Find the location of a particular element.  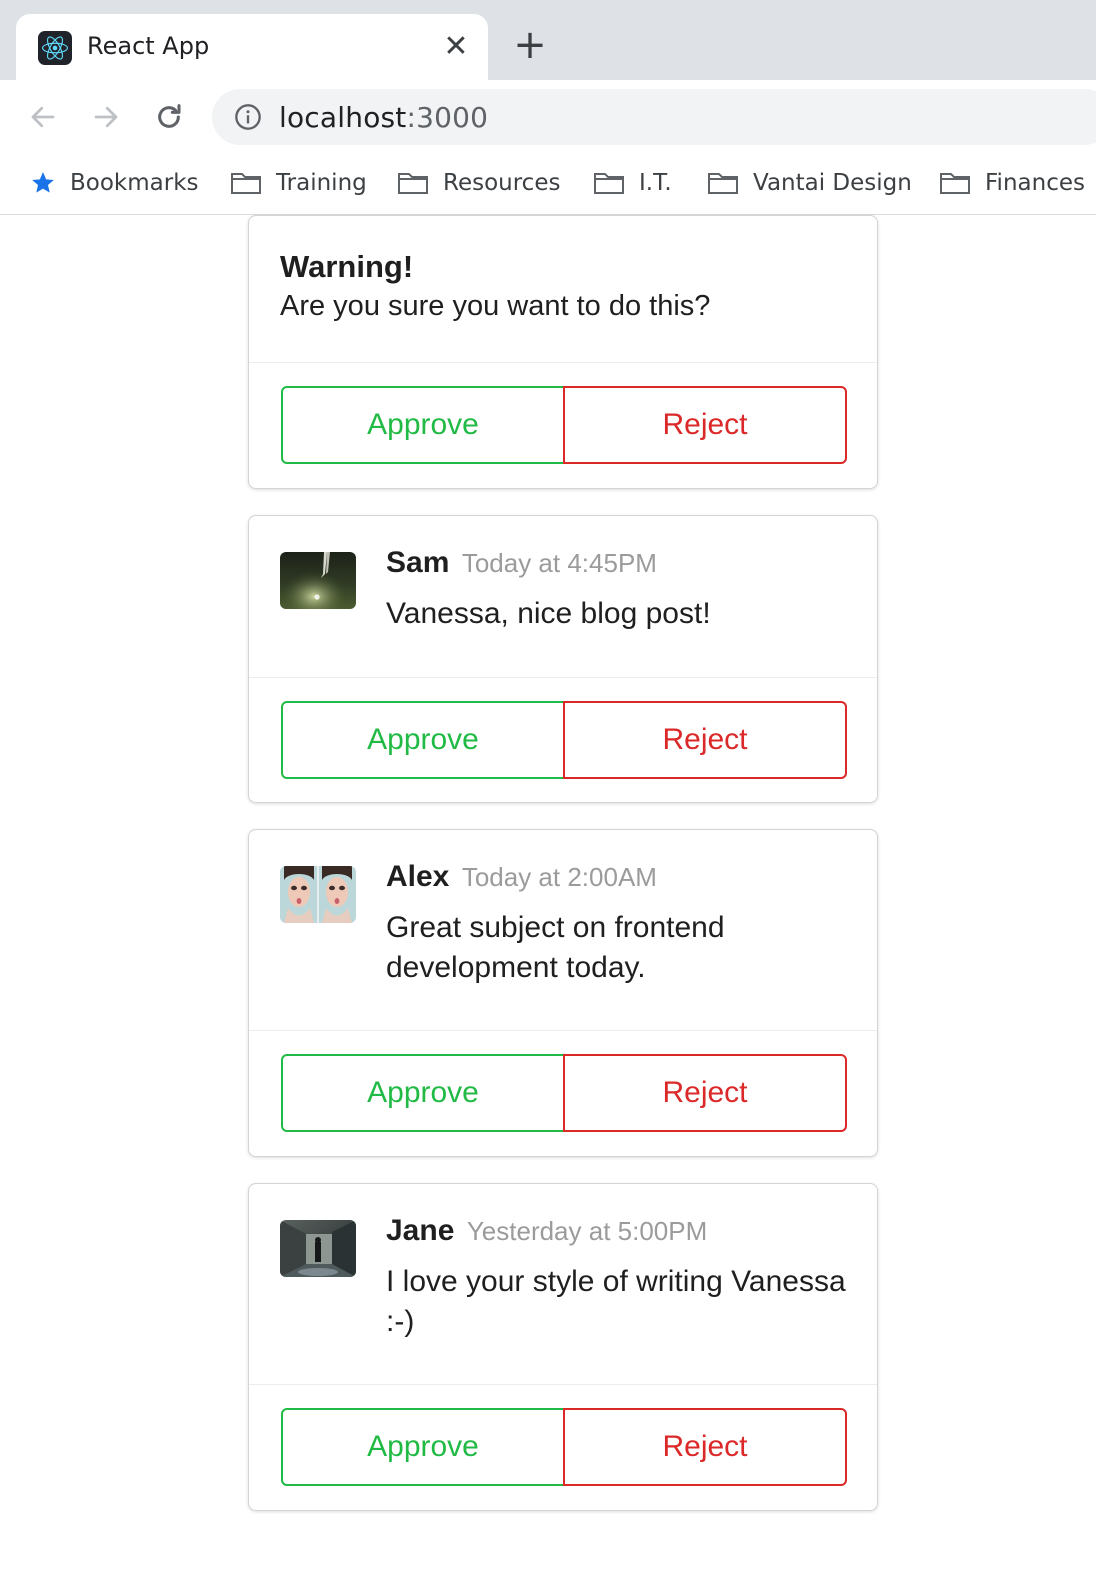

bookmark-folder-finances: Finances is located at coordinates (1012, 183).